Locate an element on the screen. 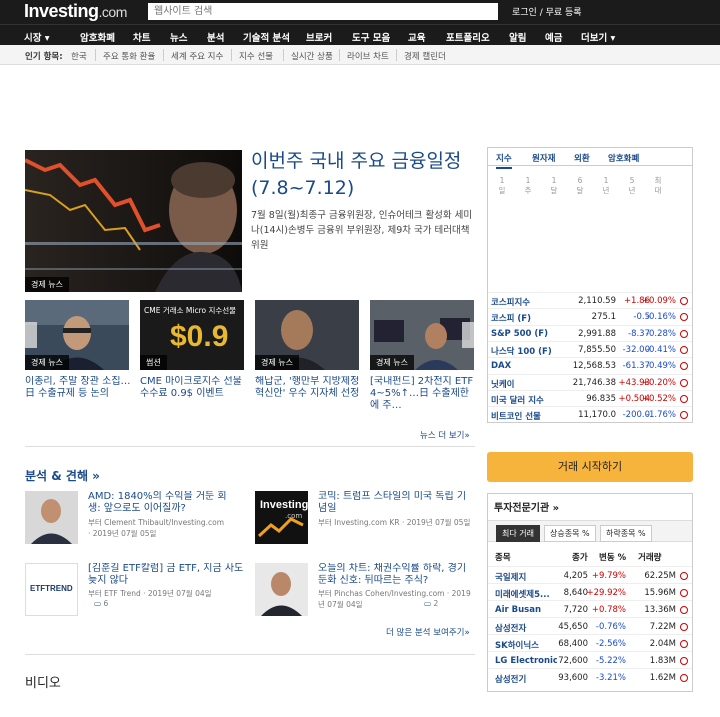 This screenshot has width=720, height=717. carousel-prev-button is located at coordinates (31, 335).